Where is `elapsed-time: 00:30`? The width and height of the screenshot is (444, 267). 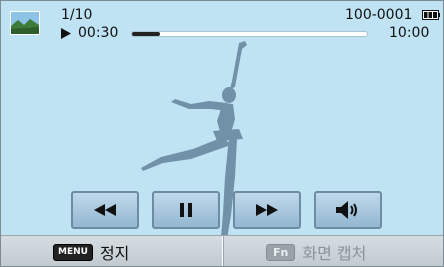
elapsed-time: 00:30 is located at coordinates (98, 33).